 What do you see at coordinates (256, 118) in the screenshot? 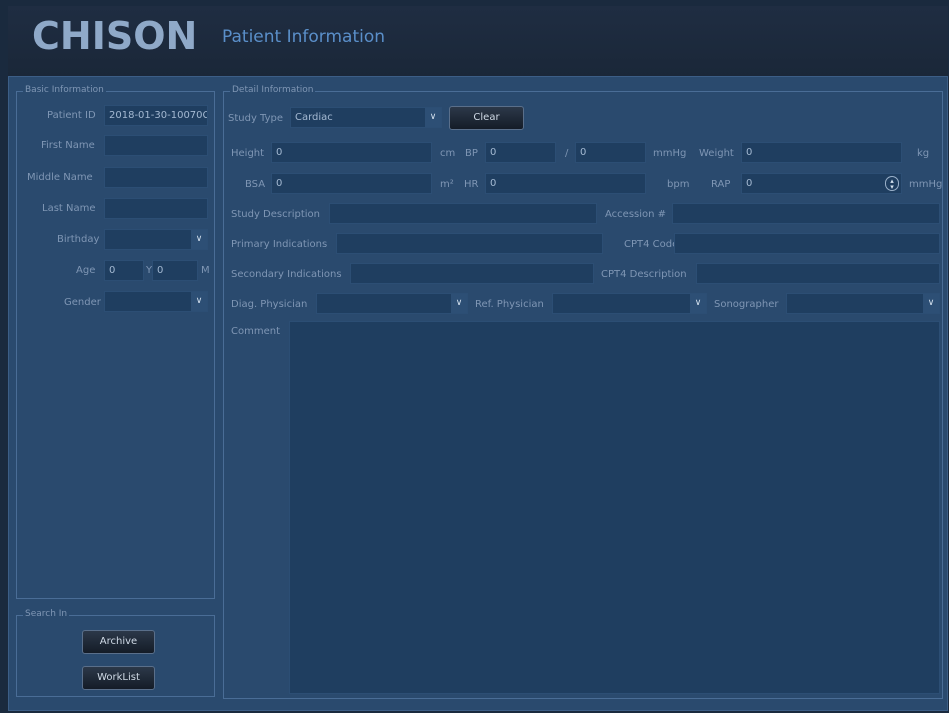
I see `study-type-label: Study Type` at bounding box center [256, 118].